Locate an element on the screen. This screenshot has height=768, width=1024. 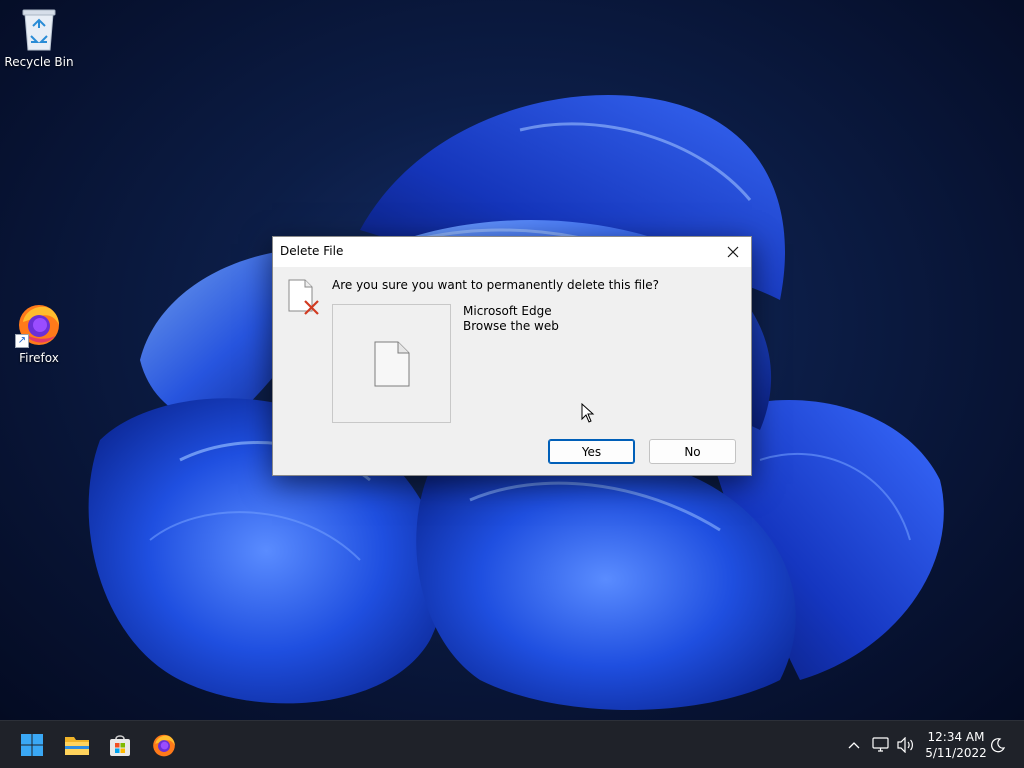
file-explorer-icon is located at coordinates (77, 746).